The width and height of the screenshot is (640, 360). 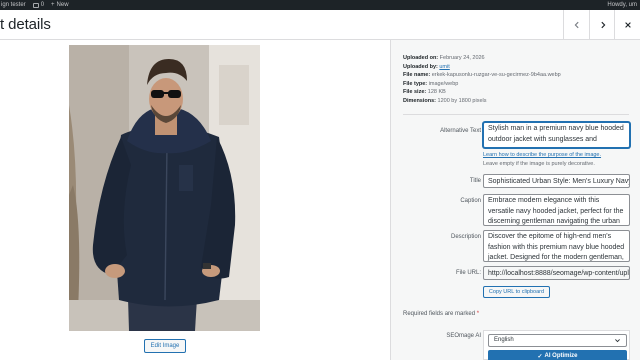 I want to click on meta-label: File size:, so click(x=415, y=92).